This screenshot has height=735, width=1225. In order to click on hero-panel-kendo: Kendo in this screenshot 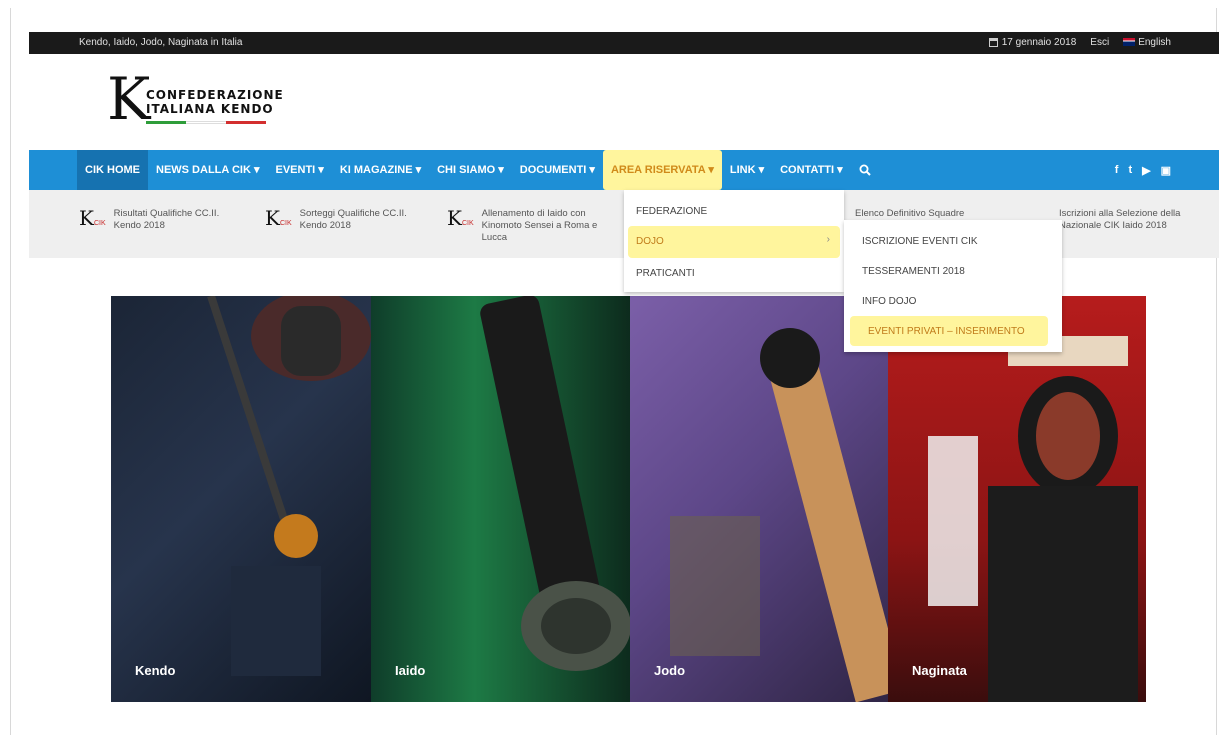, I will do `click(241, 499)`.